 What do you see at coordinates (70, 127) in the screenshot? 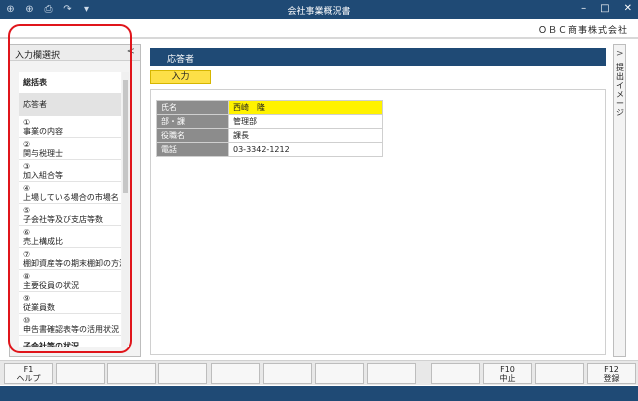
I see `list-item: ① 事業の内容` at bounding box center [70, 127].